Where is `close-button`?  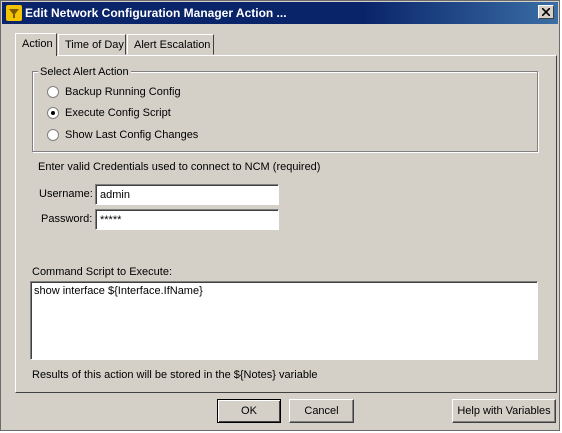
close-button is located at coordinates (546, 12).